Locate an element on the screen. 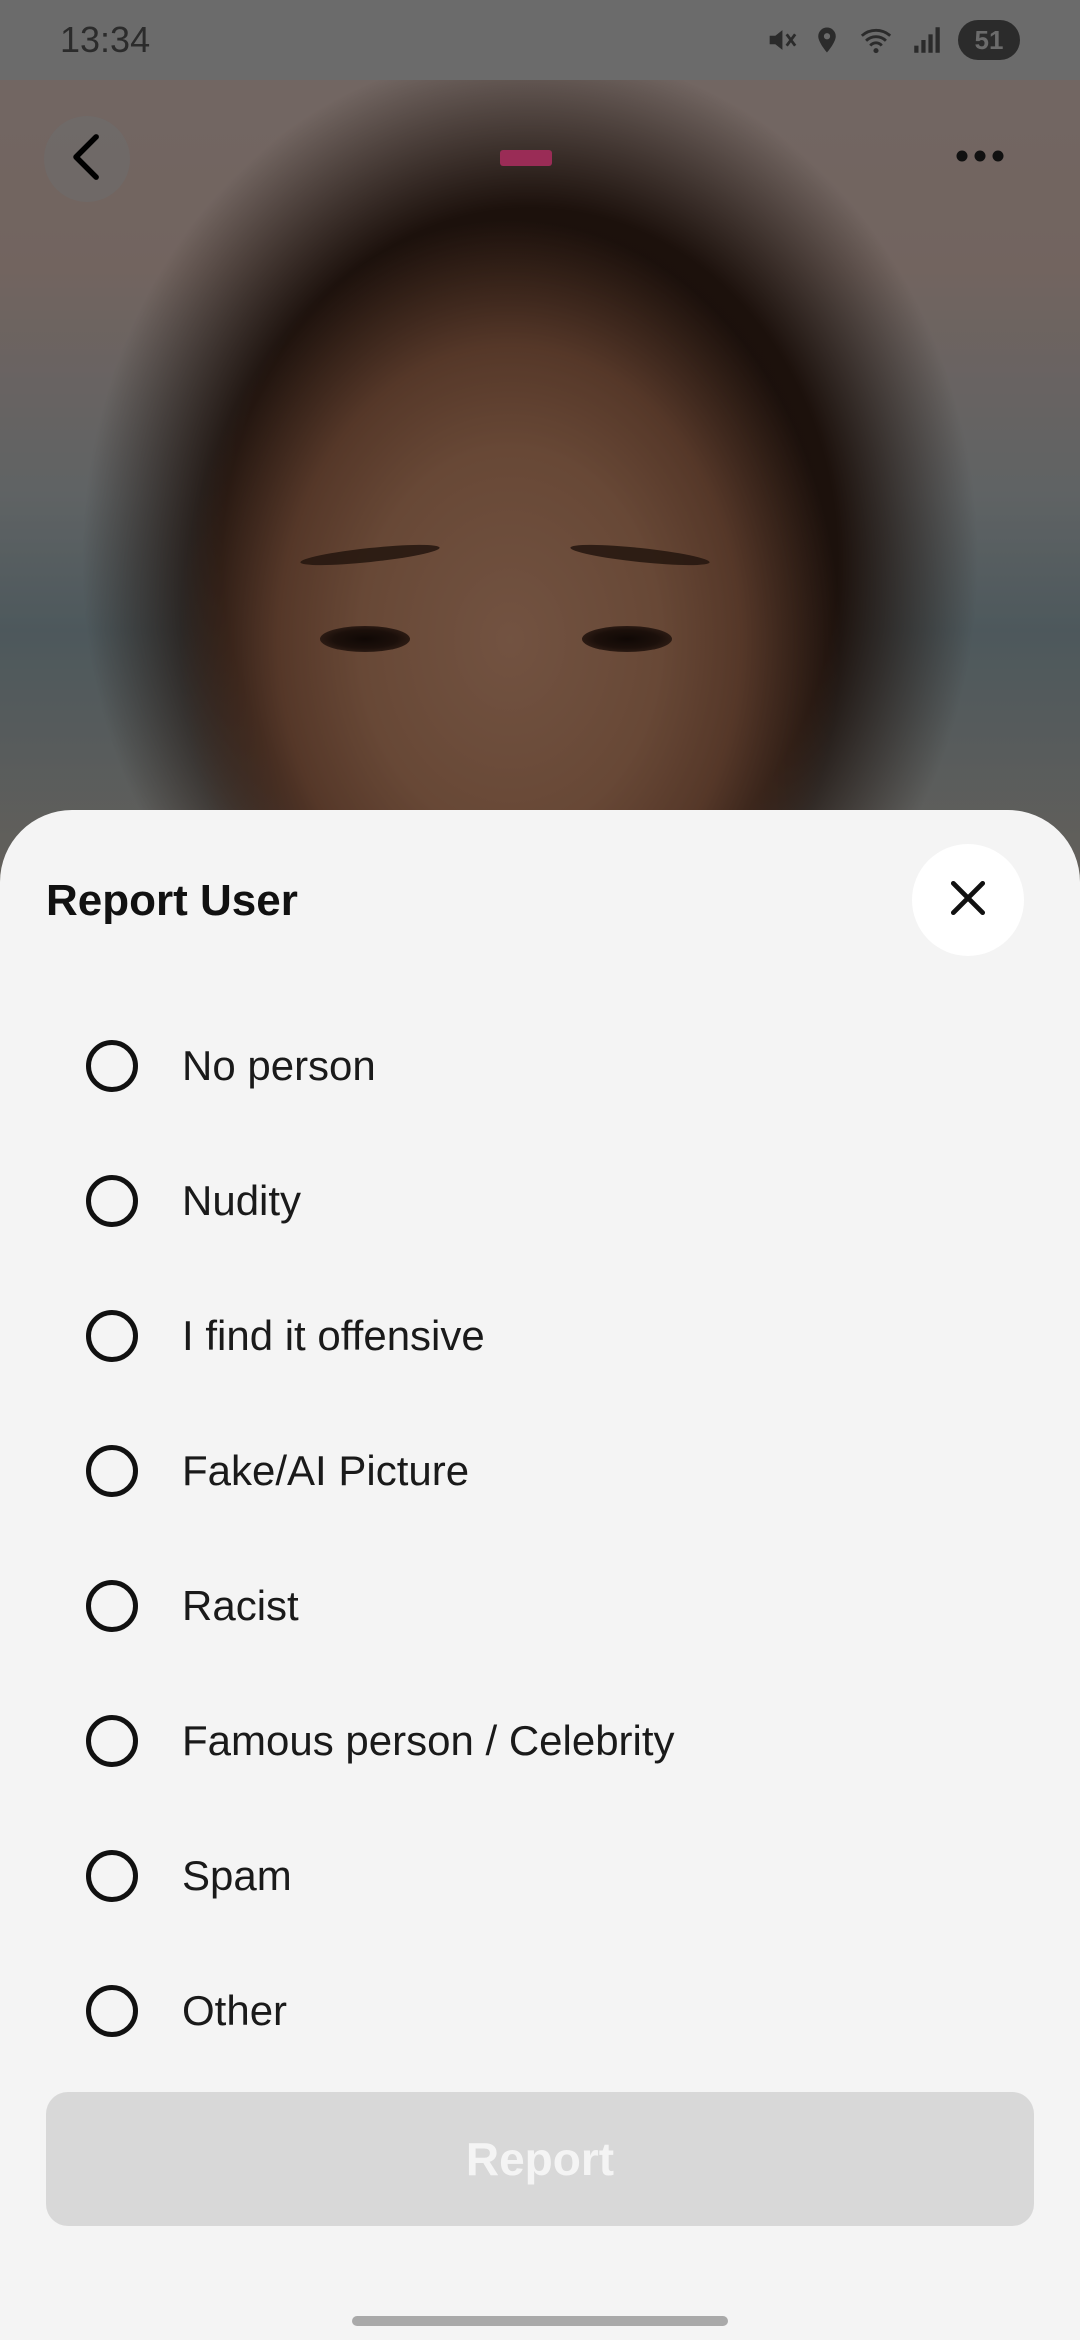 This screenshot has width=1080, height=2340. close-icon is located at coordinates (968, 900).